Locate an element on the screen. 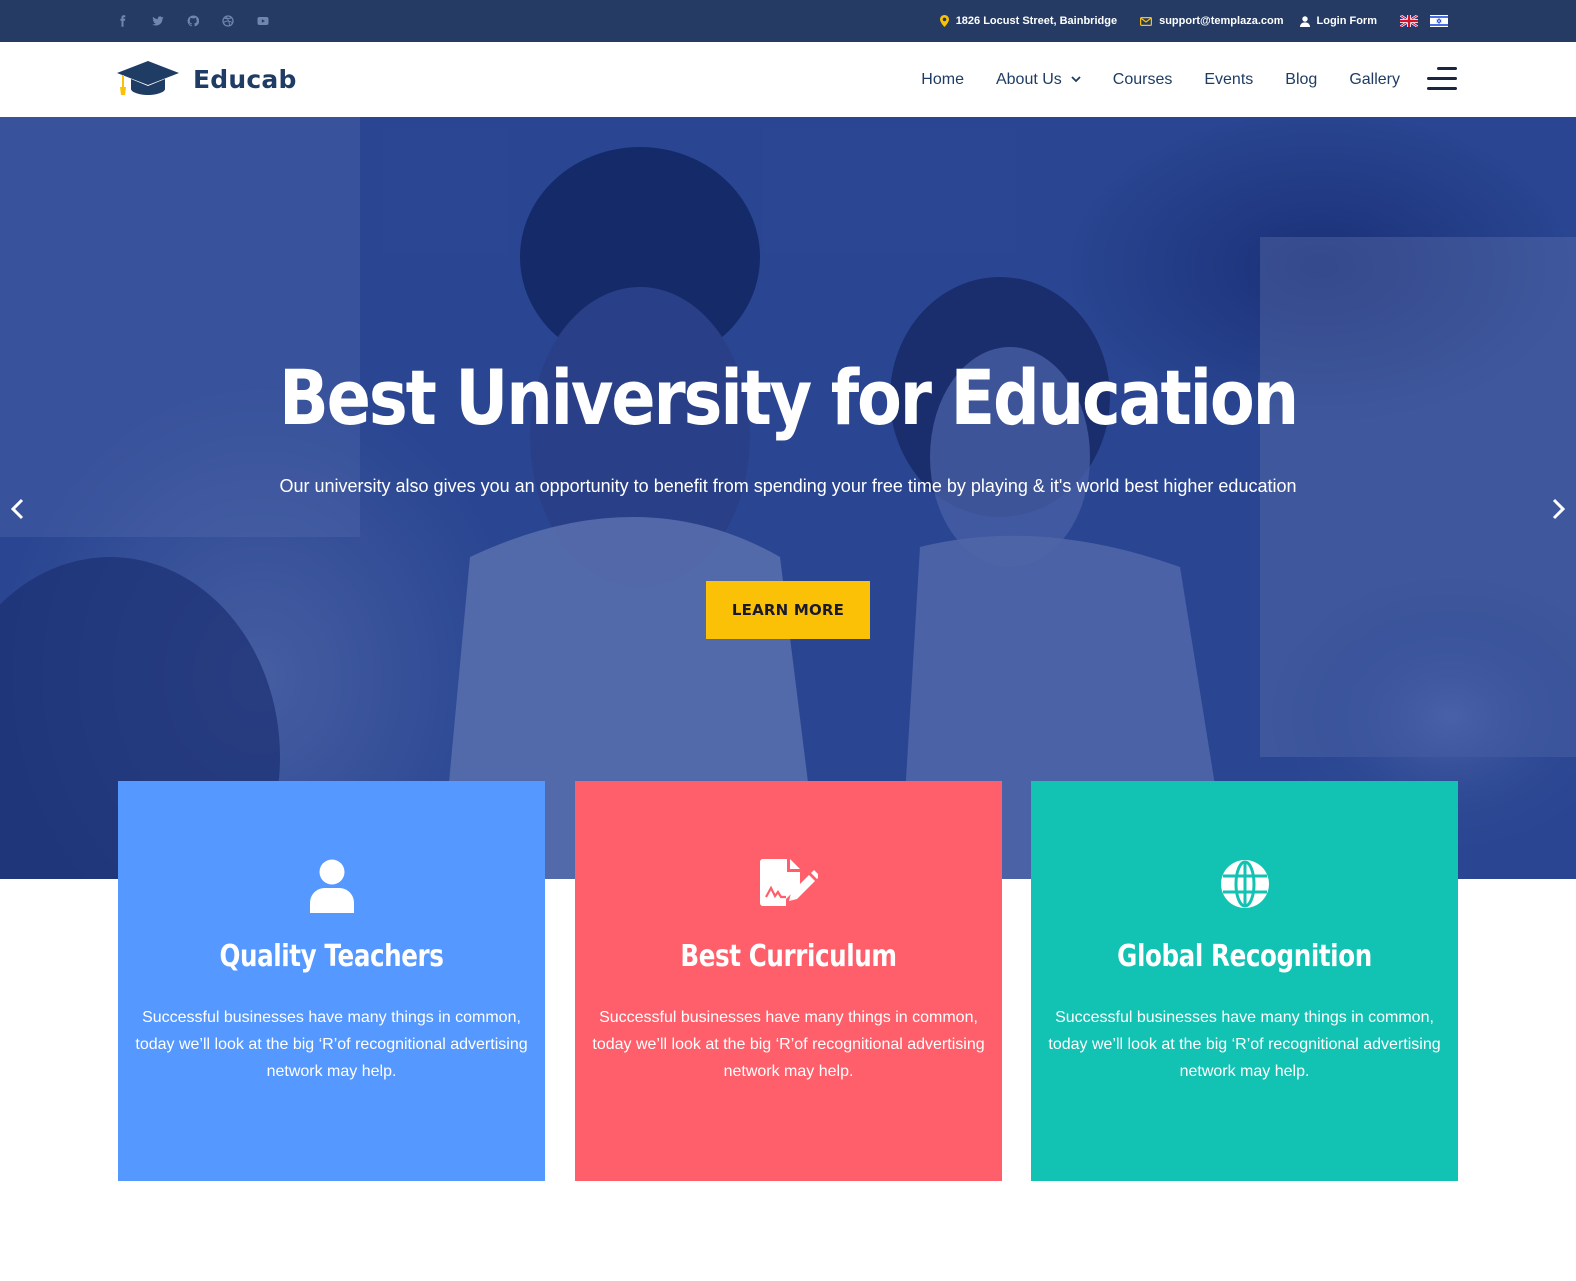  address-item: 1826 Locust Street, Bainbridge is located at coordinates (1028, 21).